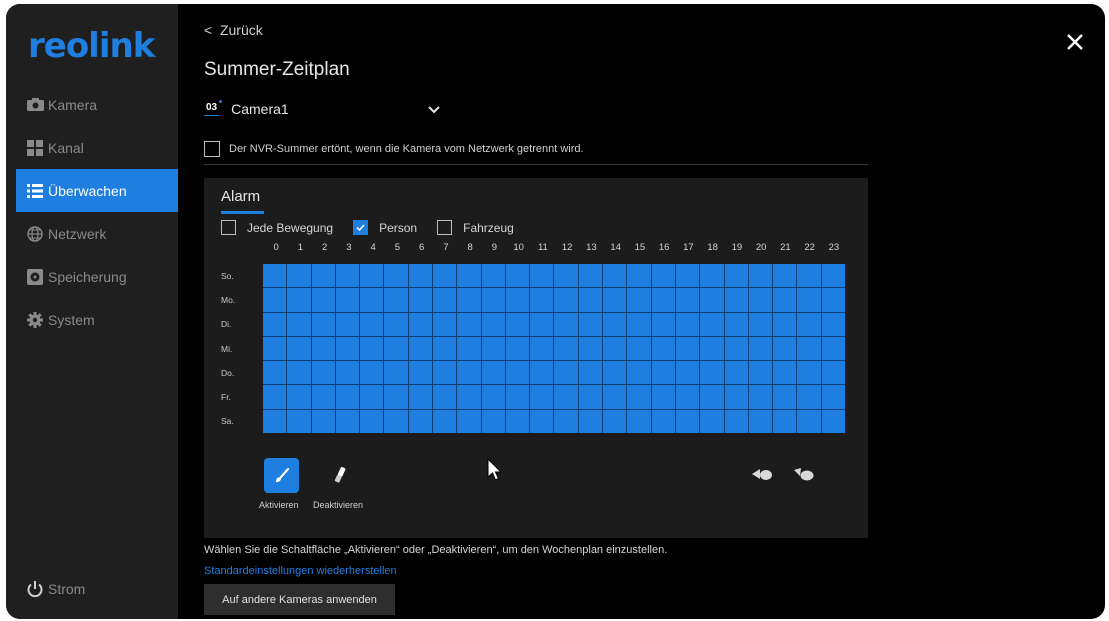 The height and width of the screenshot is (621, 1109). Describe the element at coordinates (240, 196) in the screenshot. I see `tab-alarm: Alarm` at that location.